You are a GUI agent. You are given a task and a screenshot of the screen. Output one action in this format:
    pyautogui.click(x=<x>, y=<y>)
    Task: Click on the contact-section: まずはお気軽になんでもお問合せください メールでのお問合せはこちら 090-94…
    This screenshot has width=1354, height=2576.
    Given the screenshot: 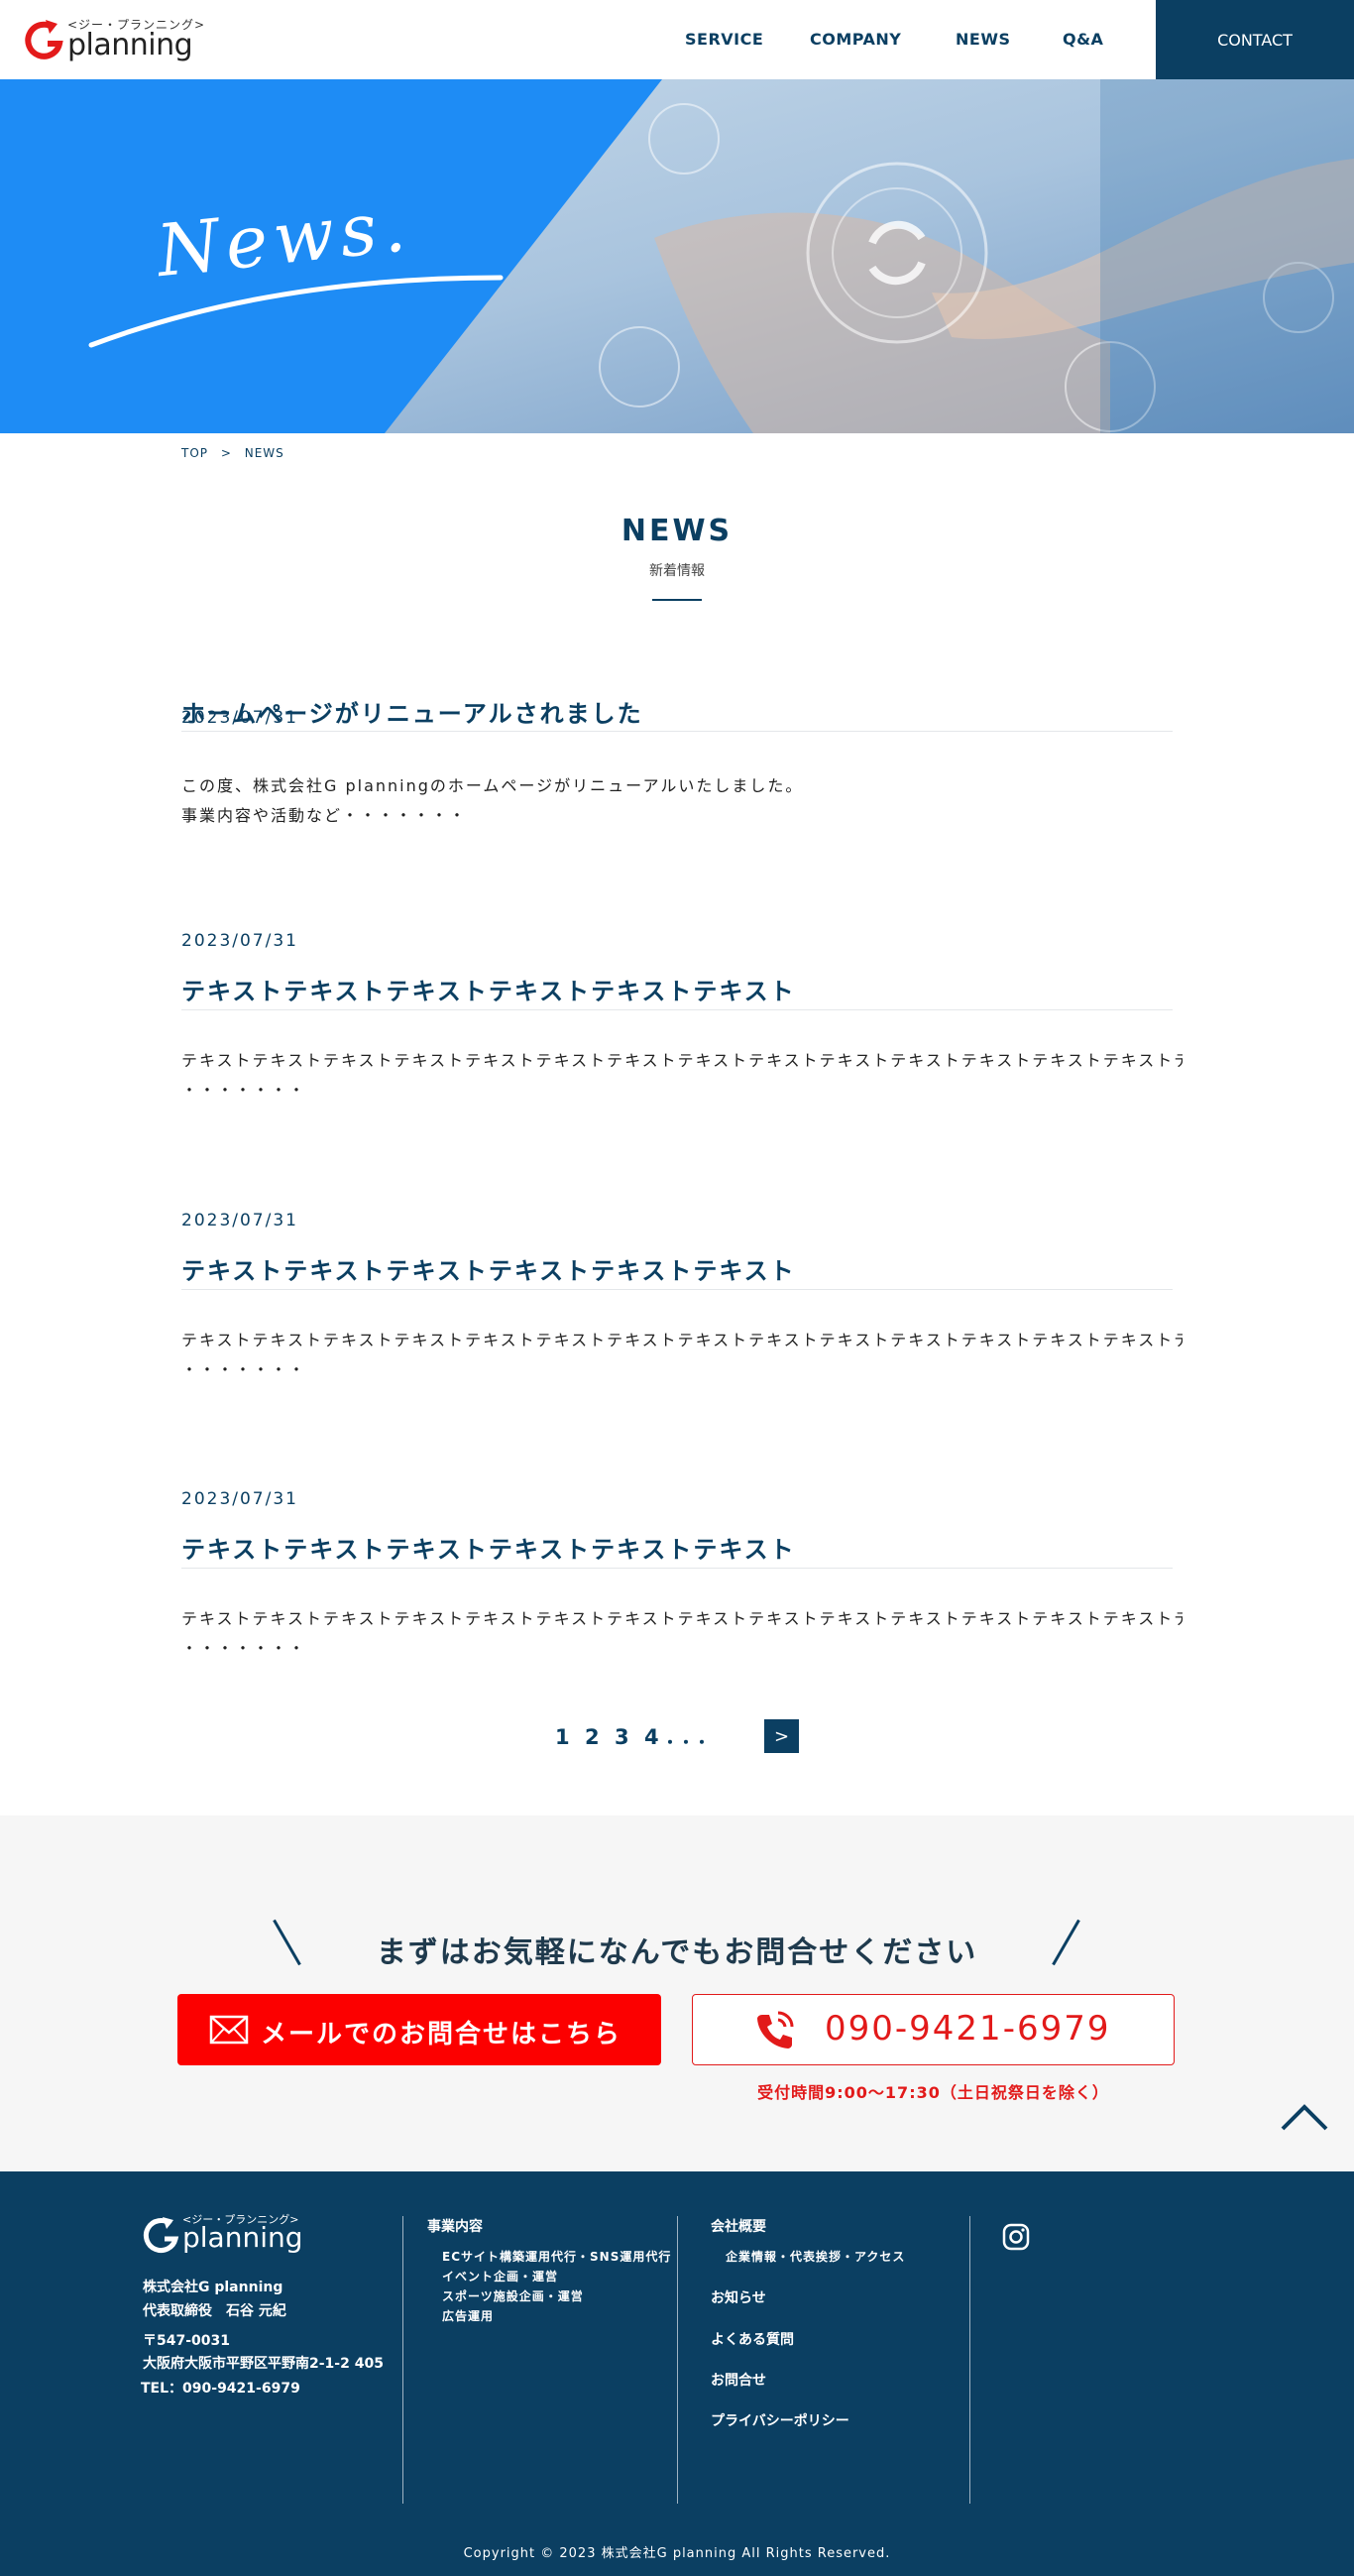 What is the action you would take?
    pyautogui.click(x=677, y=1993)
    